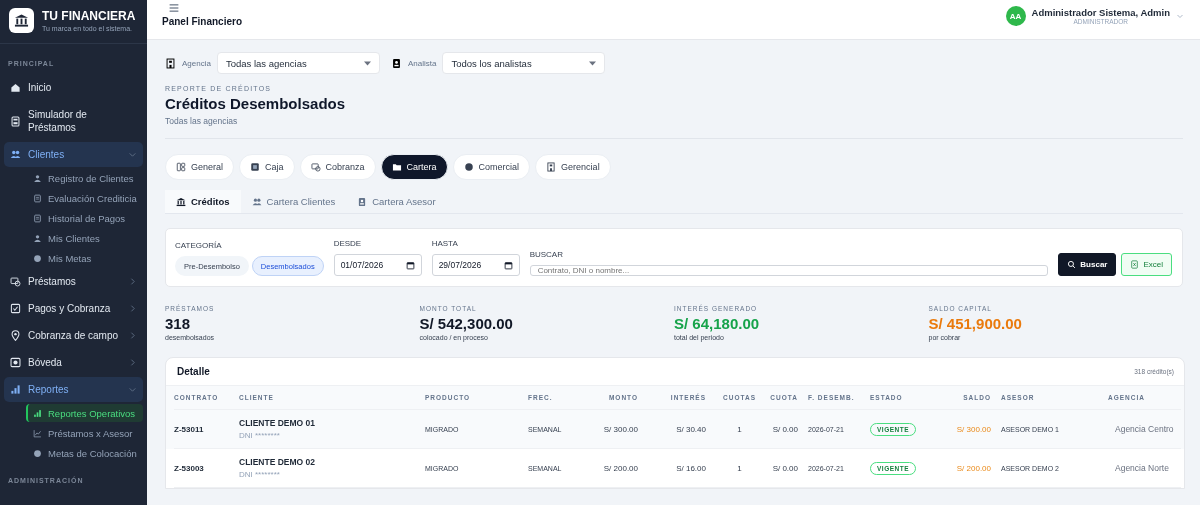 This screenshot has height=505, width=1200. I want to click on sidebar-item: Reportes, so click(73, 389).